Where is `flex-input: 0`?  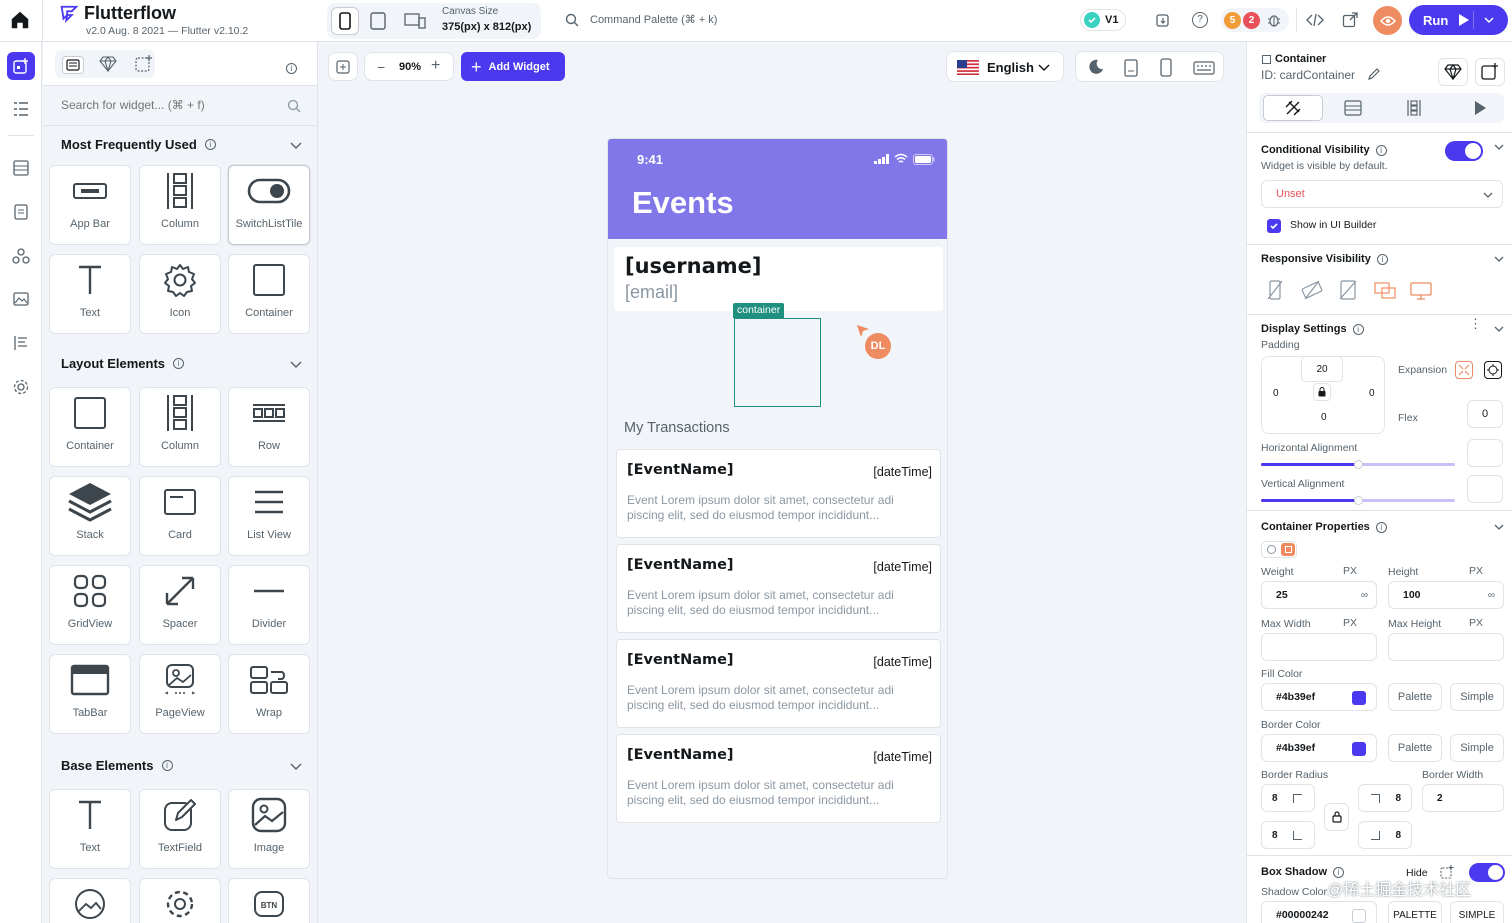 flex-input: 0 is located at coordinates (1485, 414).